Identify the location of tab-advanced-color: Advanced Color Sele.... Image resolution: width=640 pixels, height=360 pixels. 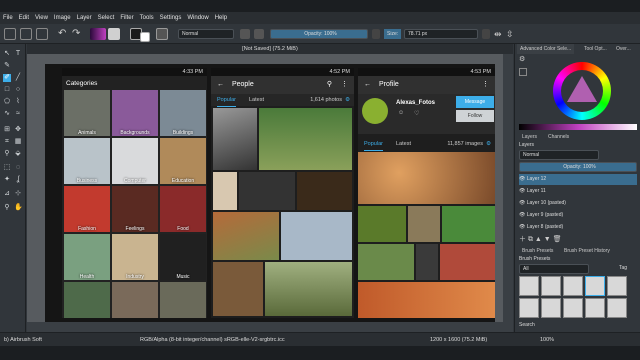
(546, 49).